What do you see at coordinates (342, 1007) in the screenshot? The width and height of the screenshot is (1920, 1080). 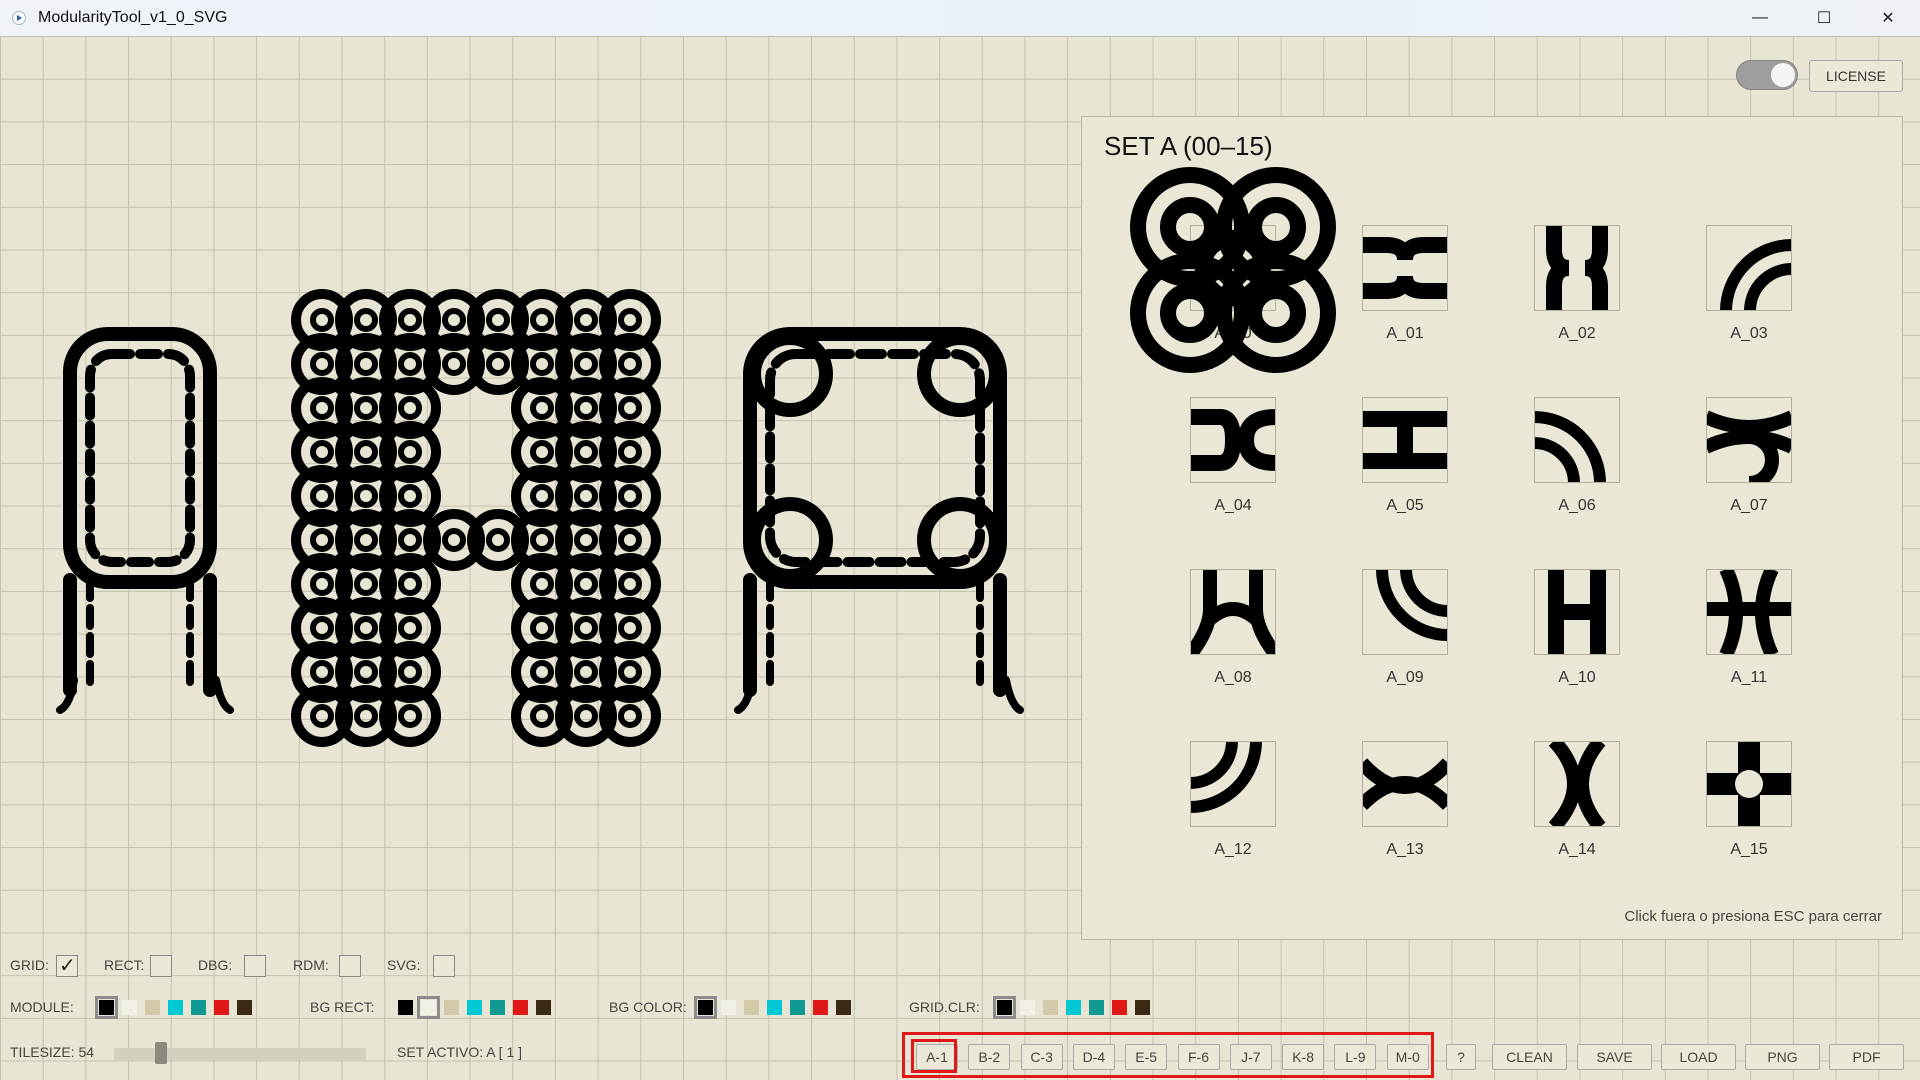 I see `bg-rect-label: BG RECT:` at bounding box center [342, 1007].